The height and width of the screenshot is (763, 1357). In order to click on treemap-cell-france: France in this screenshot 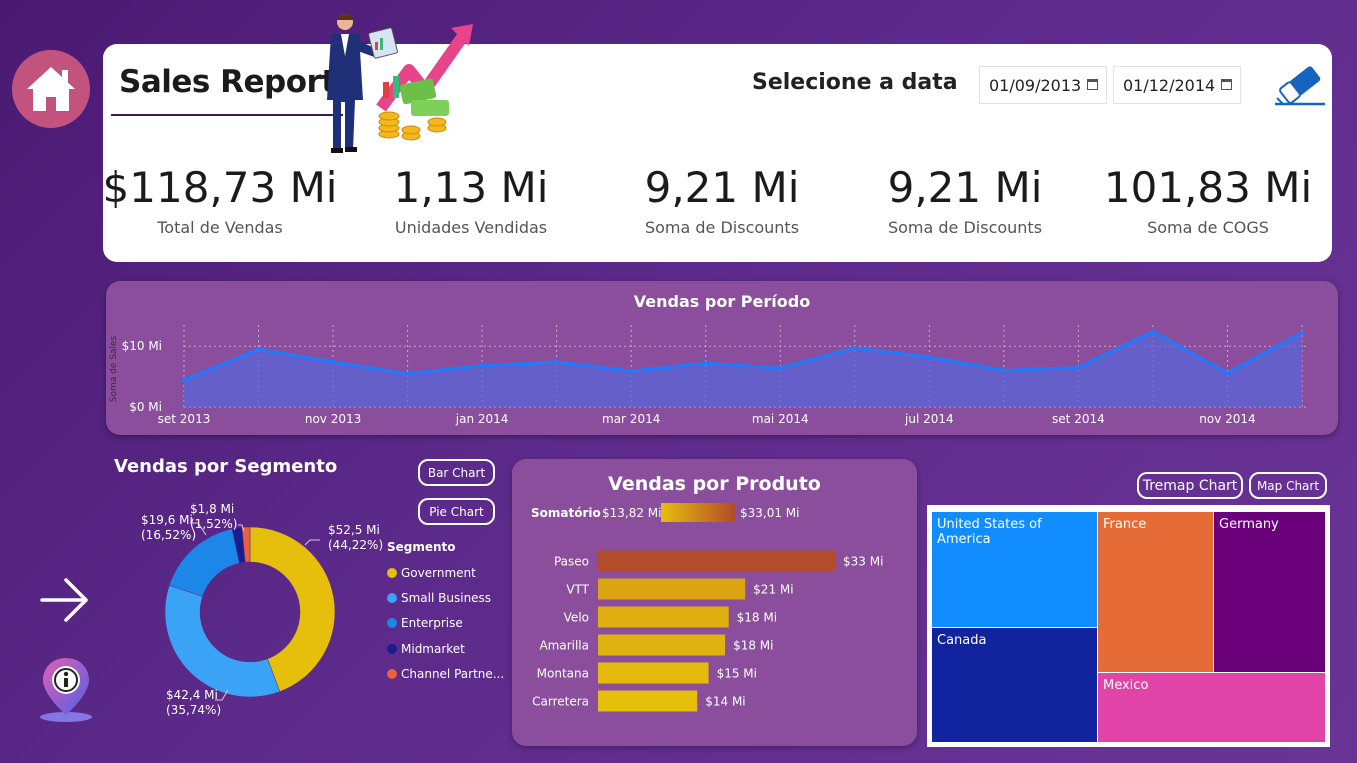, I will do `click(1155, 592)`.